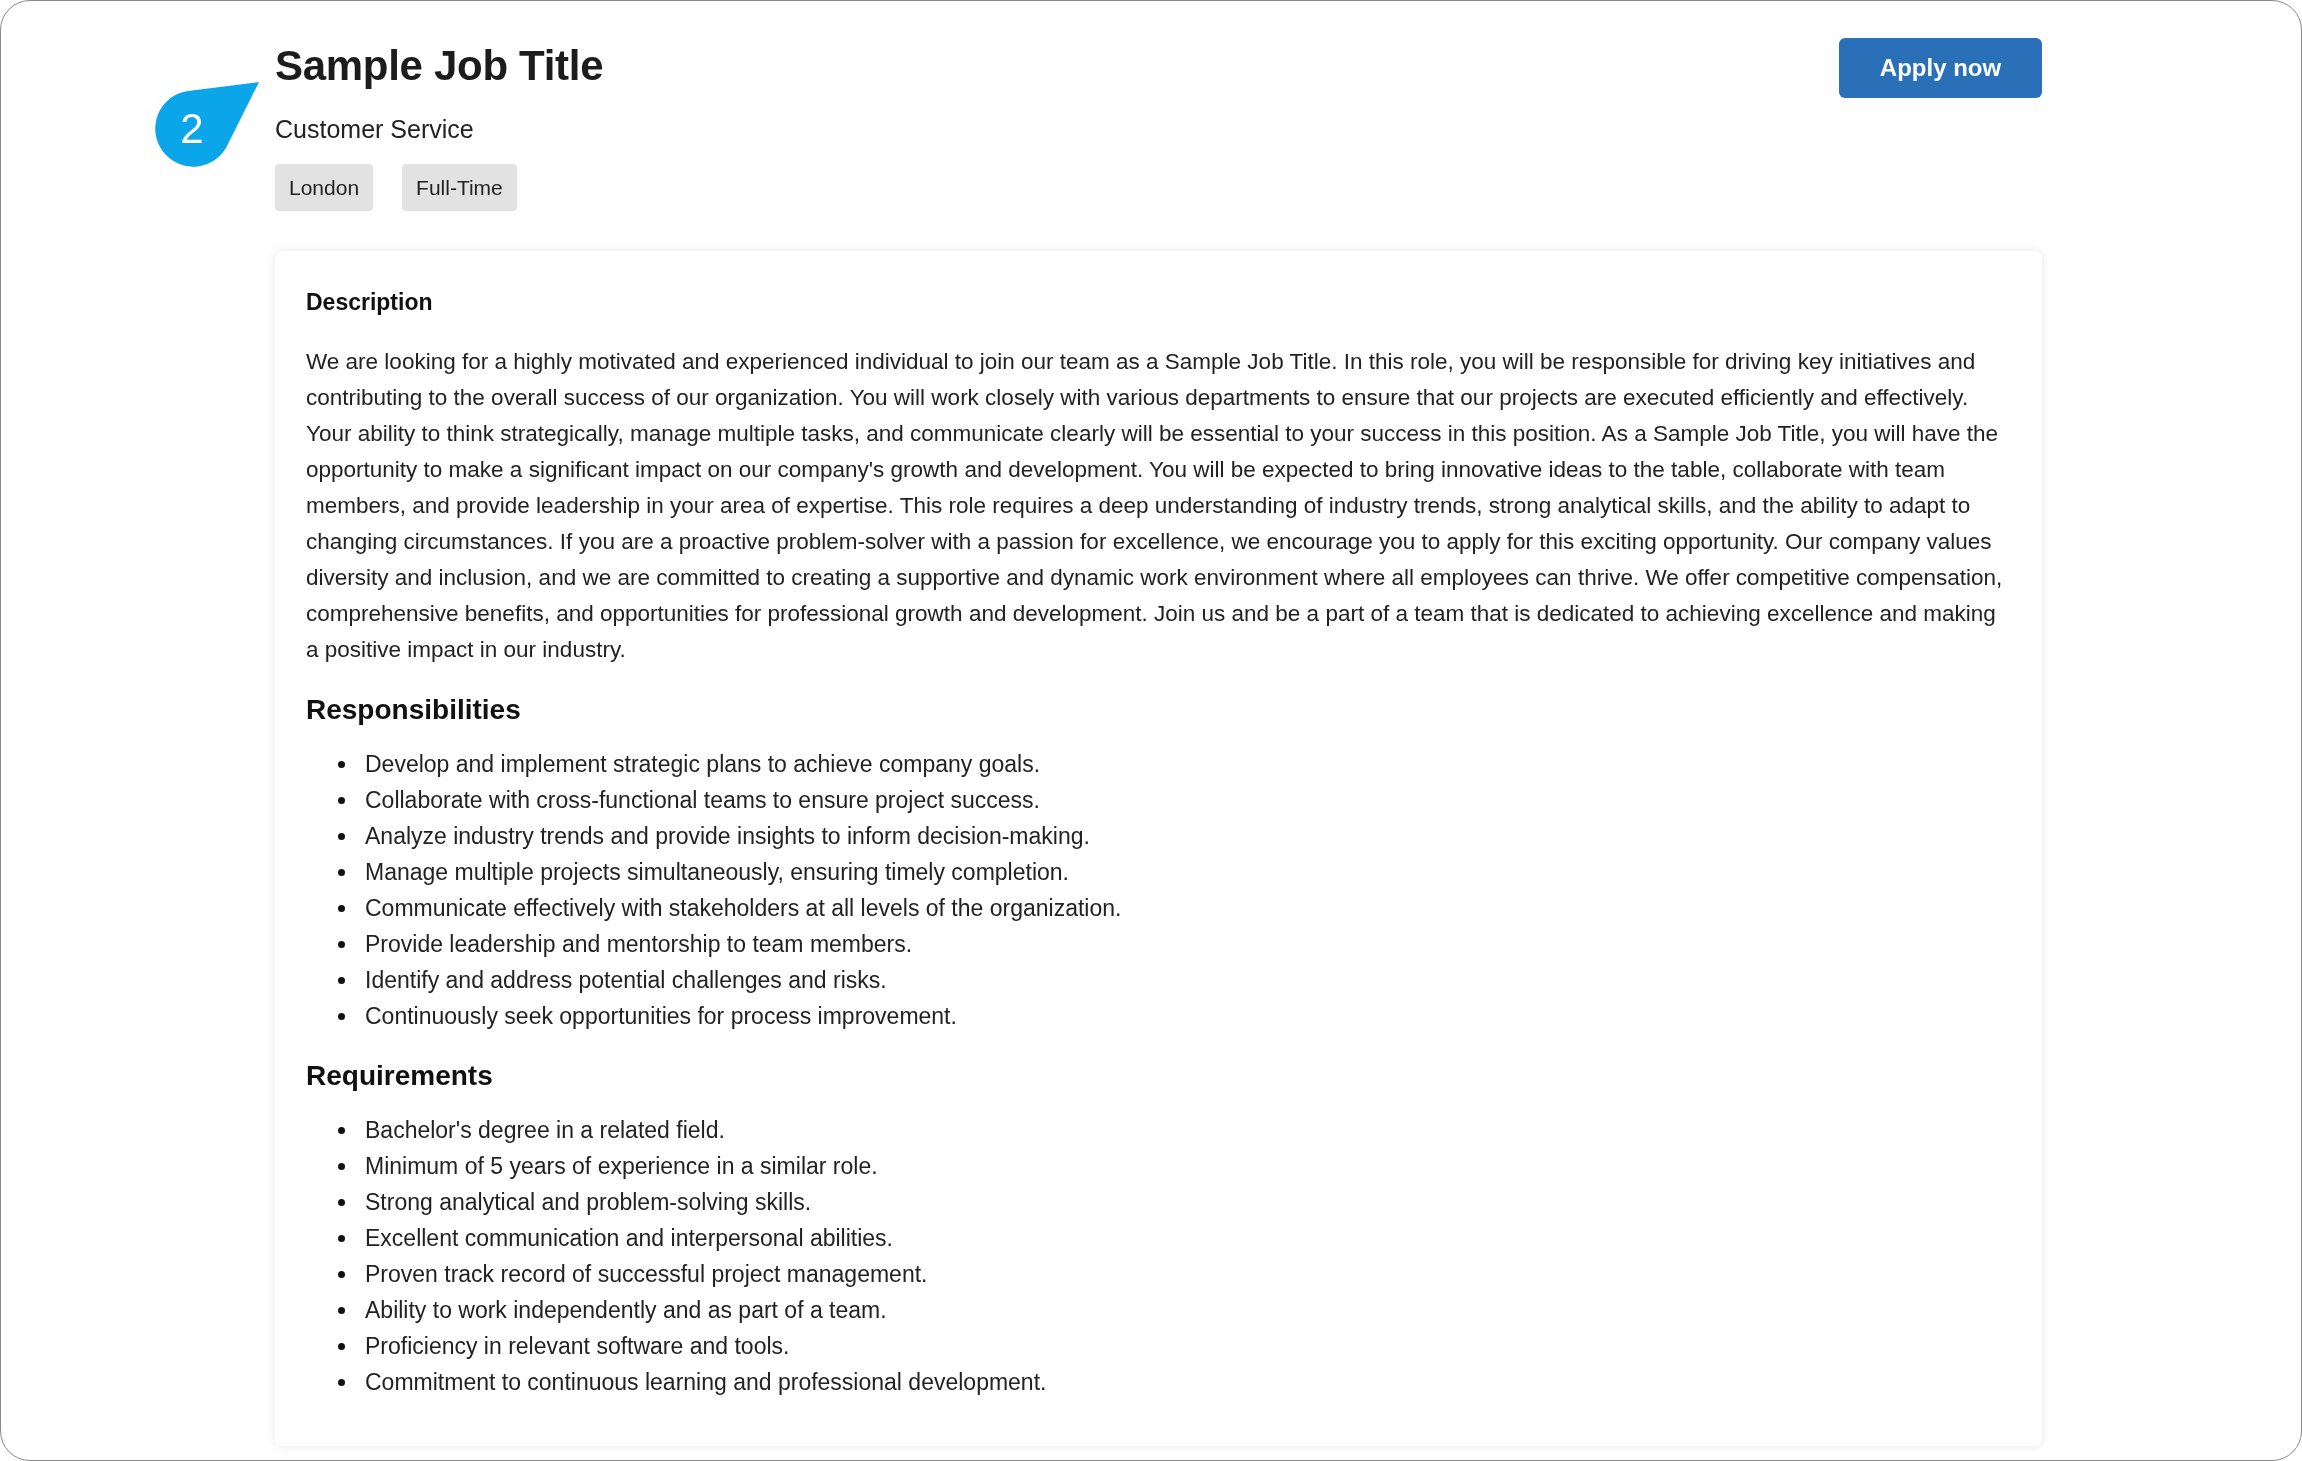 This screenshot has height=1461, width=2302. I want to click on section-heading: Description, so click(370, 302).